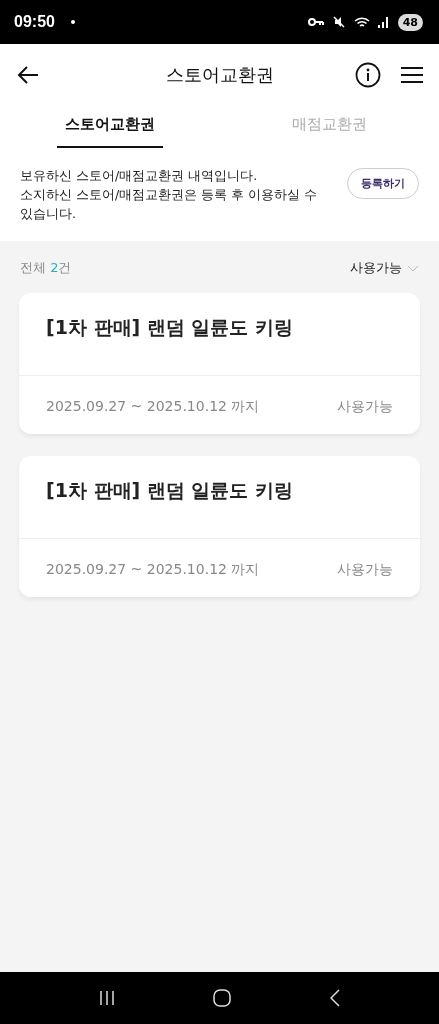  I want to click on tab: 스토어교환권, so click(110, 128).